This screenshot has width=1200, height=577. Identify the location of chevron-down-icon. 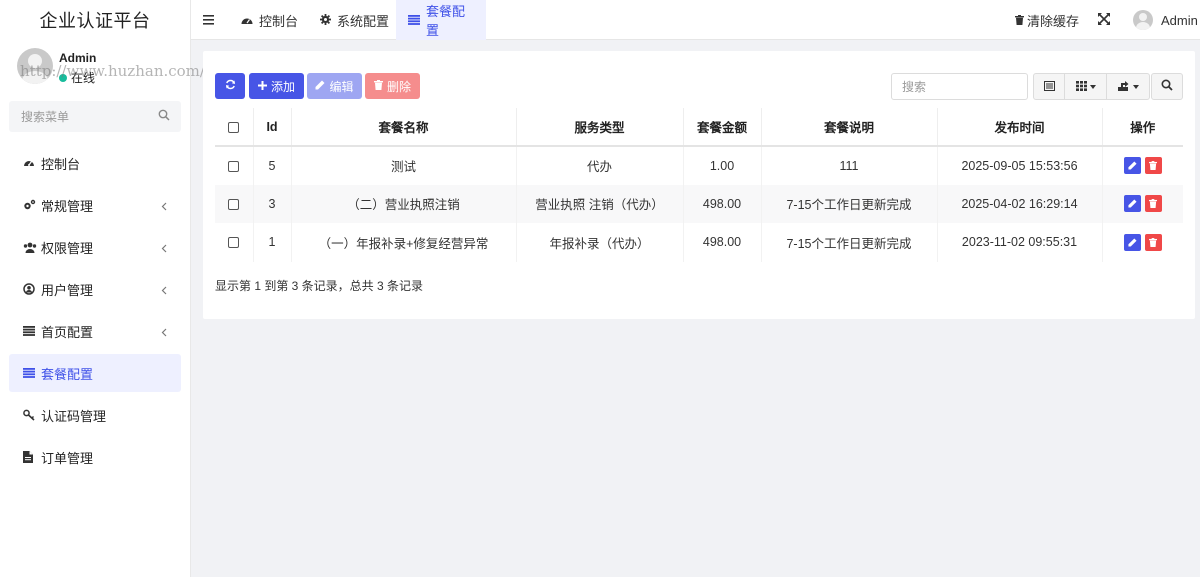
(1092, 86).